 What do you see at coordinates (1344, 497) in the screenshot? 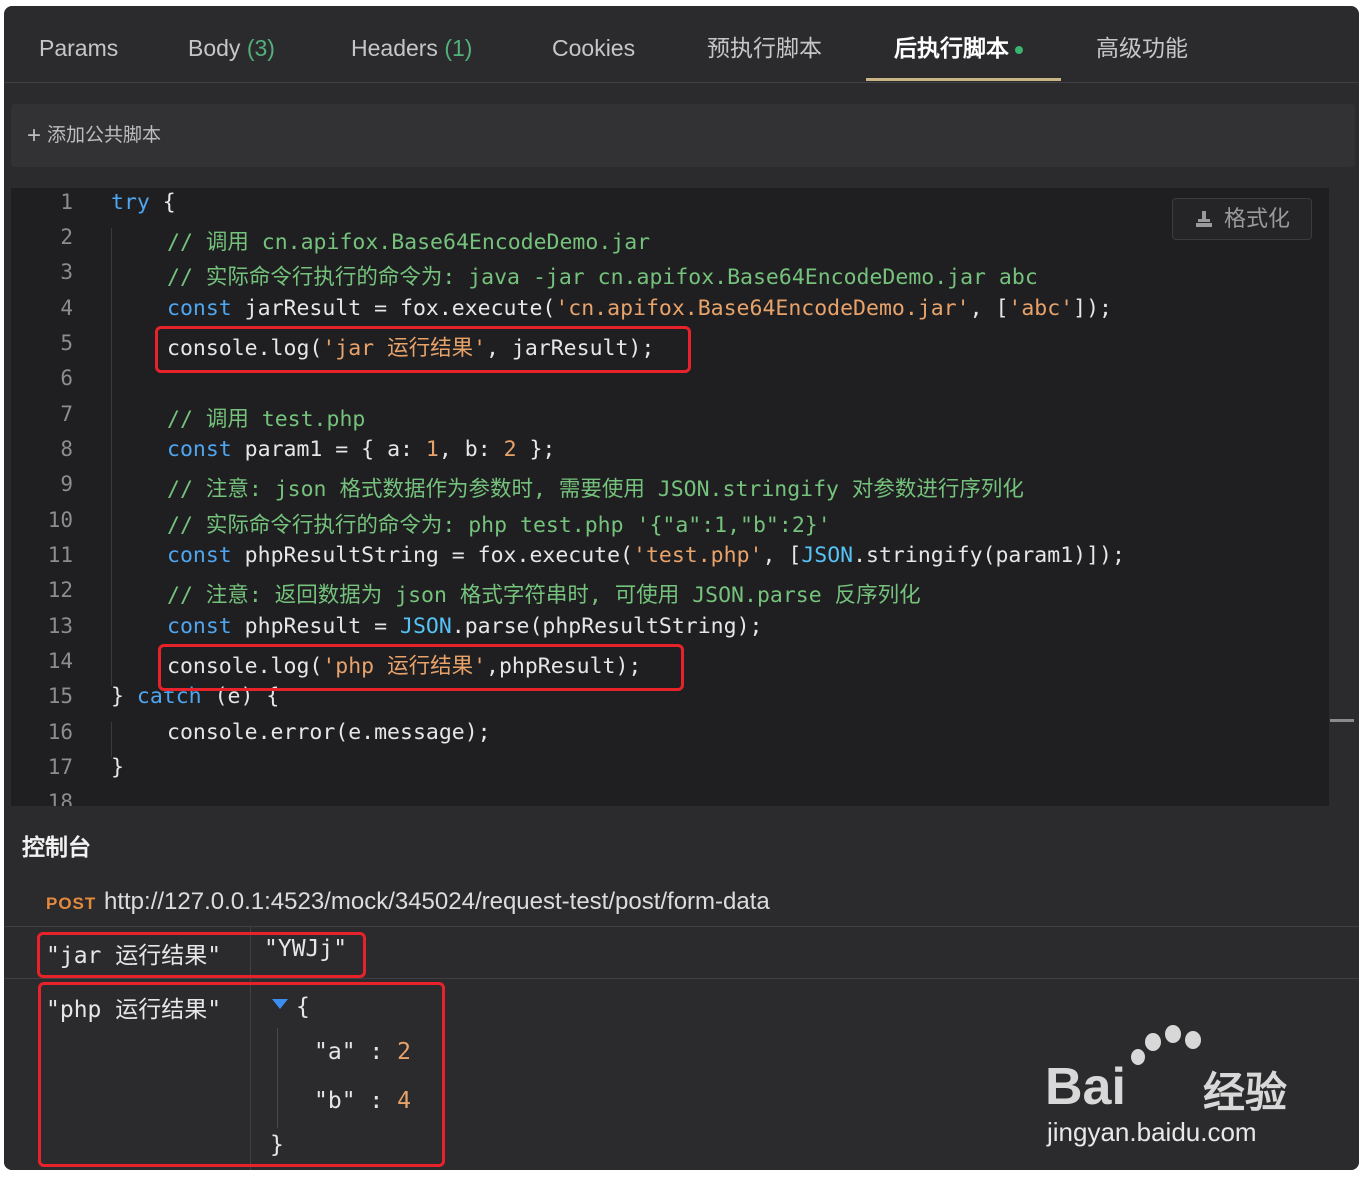
I see `editor-scrollbar` at bounding box center [1344, 497].